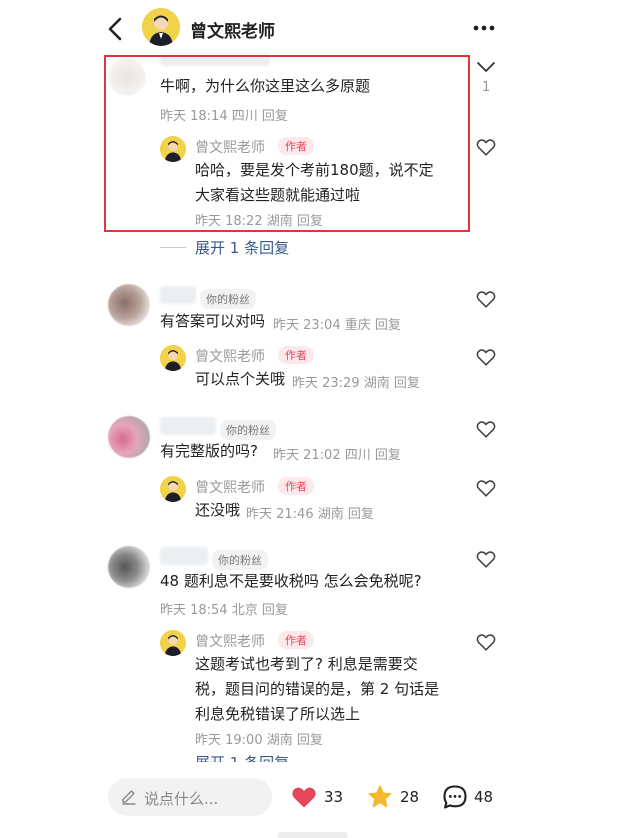 The height and width of the screenshot is (838, 626). I want to click on reply-meta: 昨天 23:29 湖南 回复, so click(356, 383).